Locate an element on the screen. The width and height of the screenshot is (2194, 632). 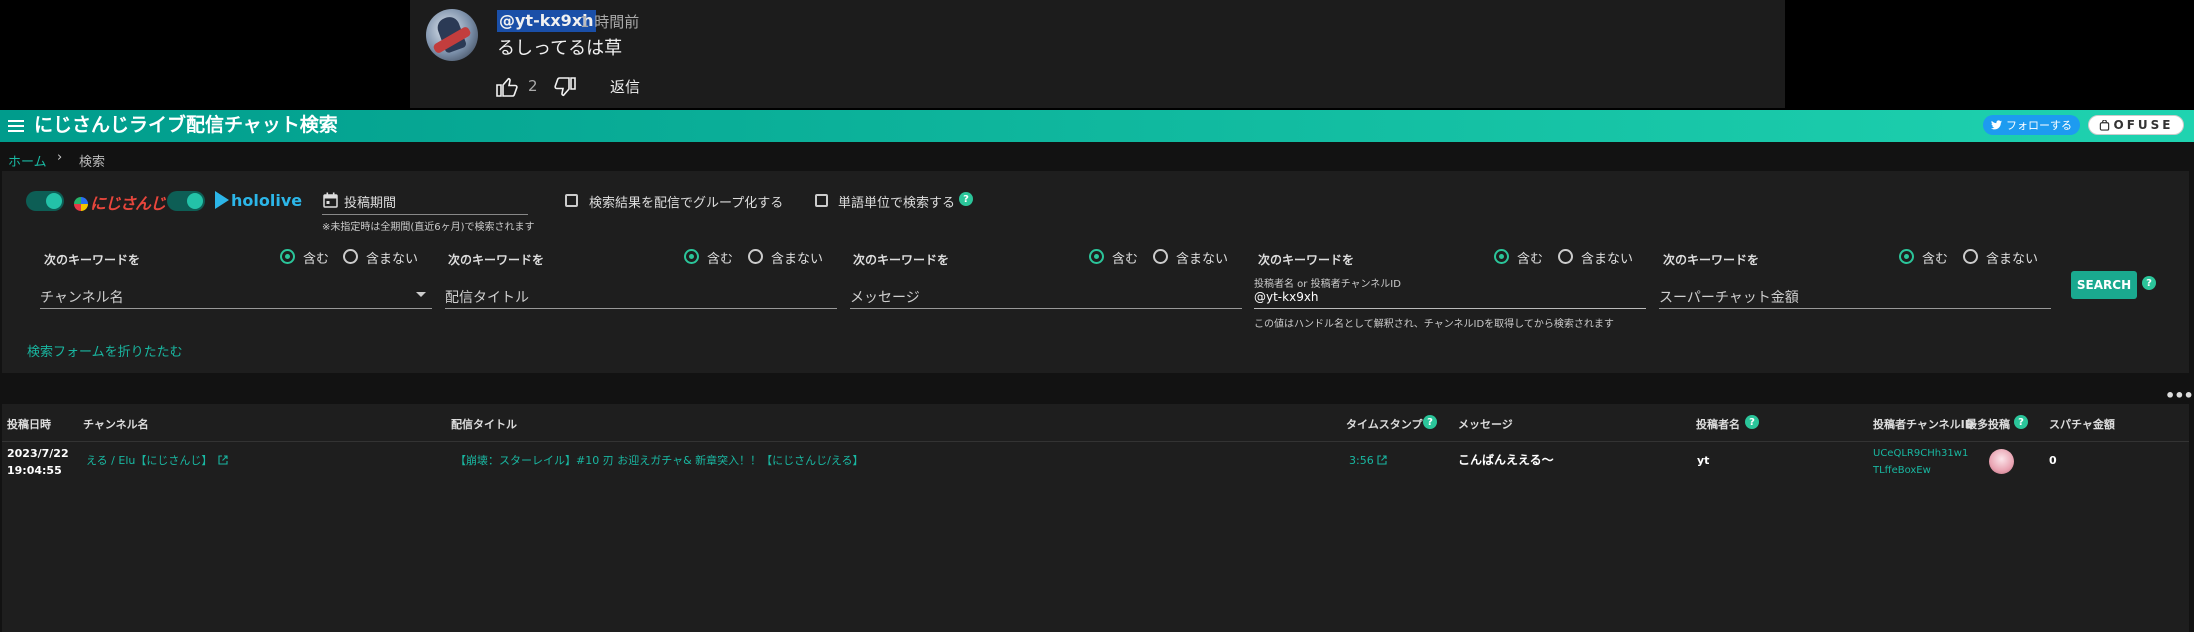
collapse-form-link: 検索フォームを折りたたむ is located at coordinates (105, 350).